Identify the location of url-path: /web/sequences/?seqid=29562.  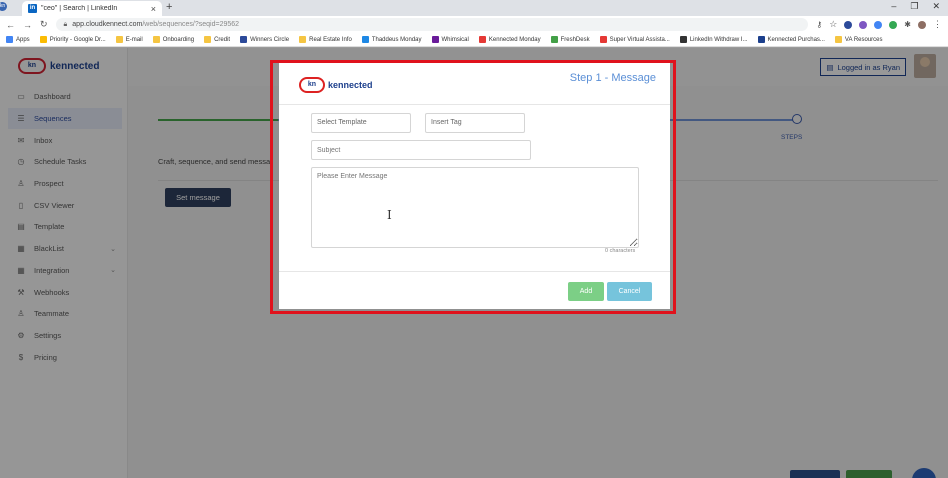
(191, 24).